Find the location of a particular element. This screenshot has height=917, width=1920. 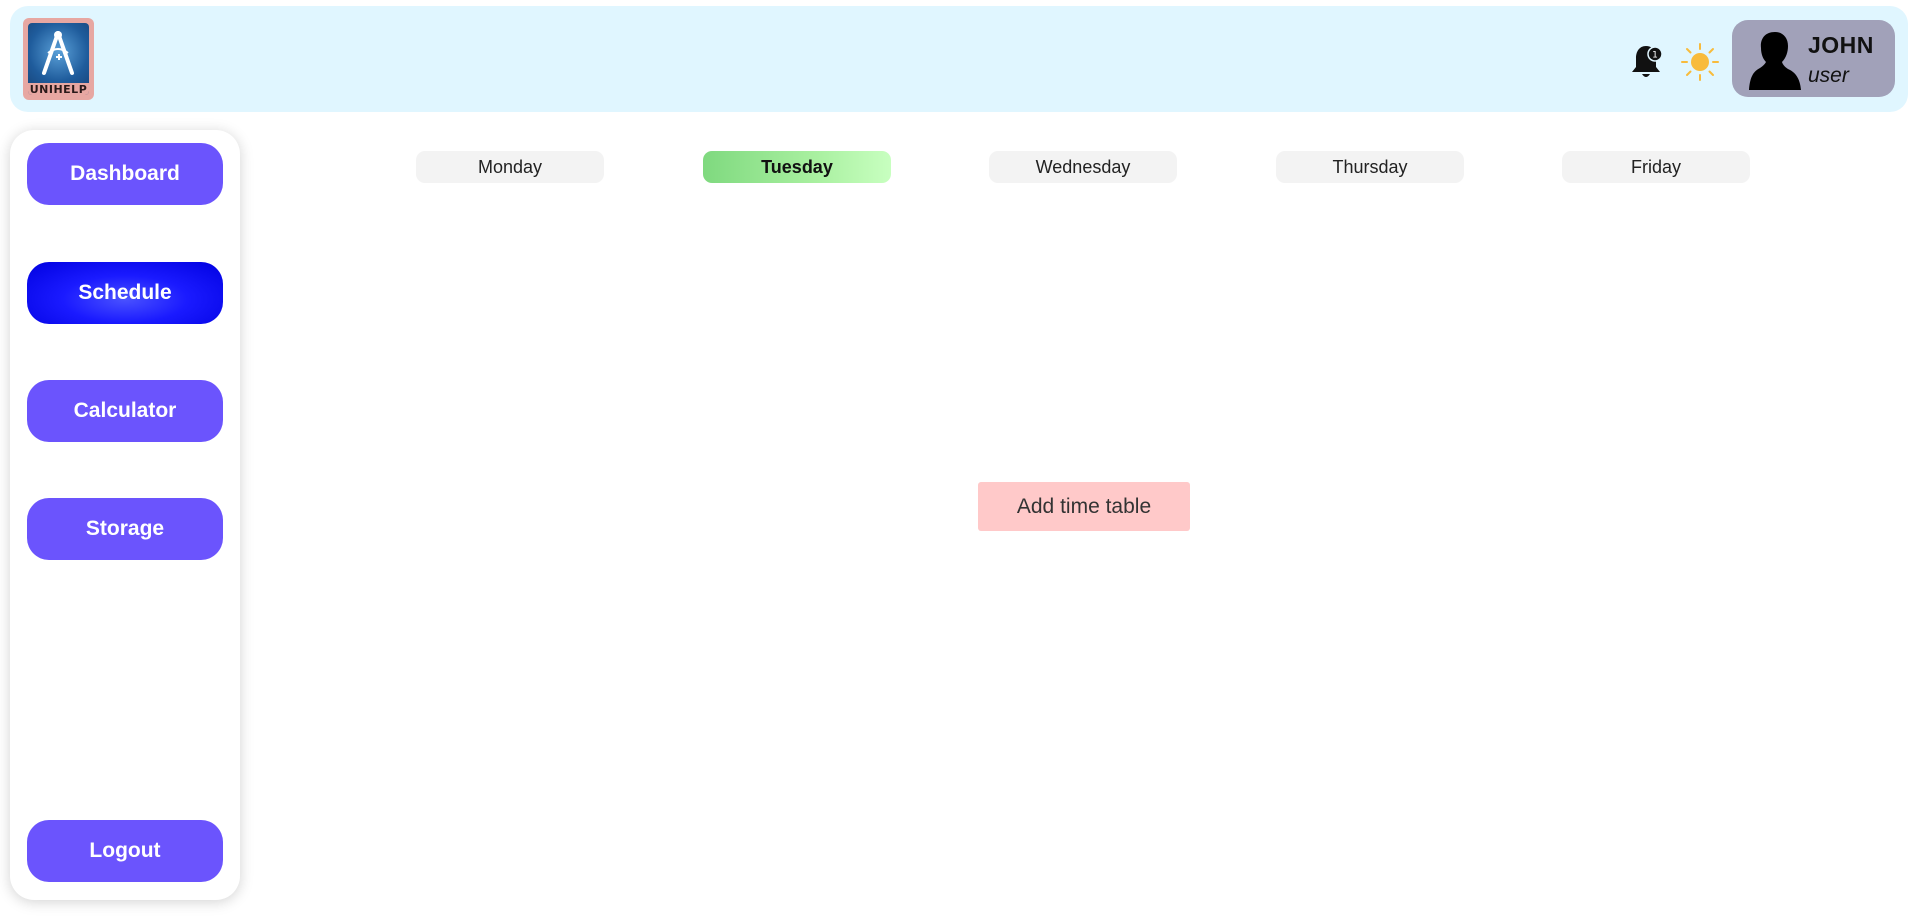

user-profile-card: JOHN user is located at coordinates (1813, 58).